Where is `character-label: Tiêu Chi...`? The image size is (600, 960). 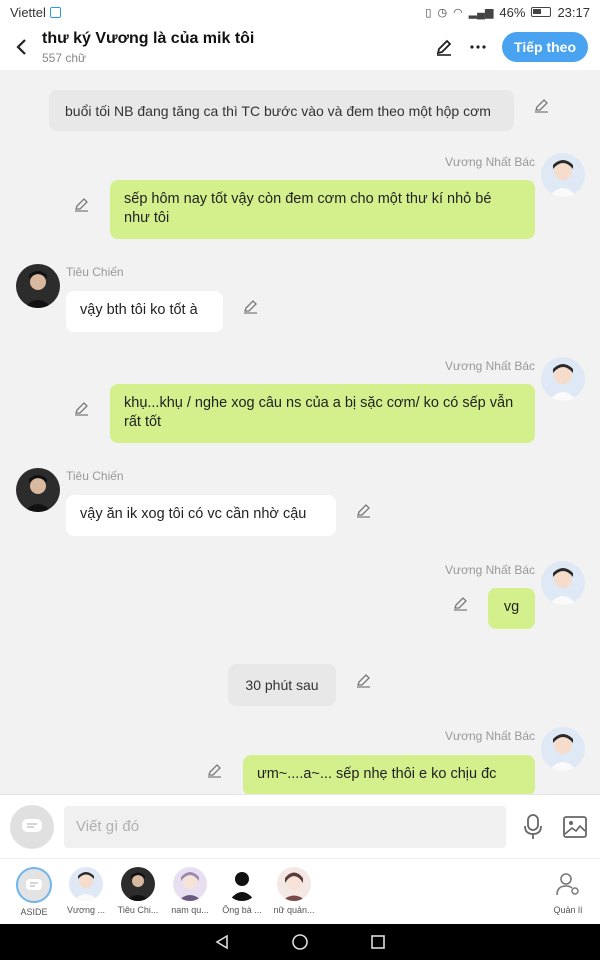 character-label: Tiêu Chi... is located at coordinates (138, 910).